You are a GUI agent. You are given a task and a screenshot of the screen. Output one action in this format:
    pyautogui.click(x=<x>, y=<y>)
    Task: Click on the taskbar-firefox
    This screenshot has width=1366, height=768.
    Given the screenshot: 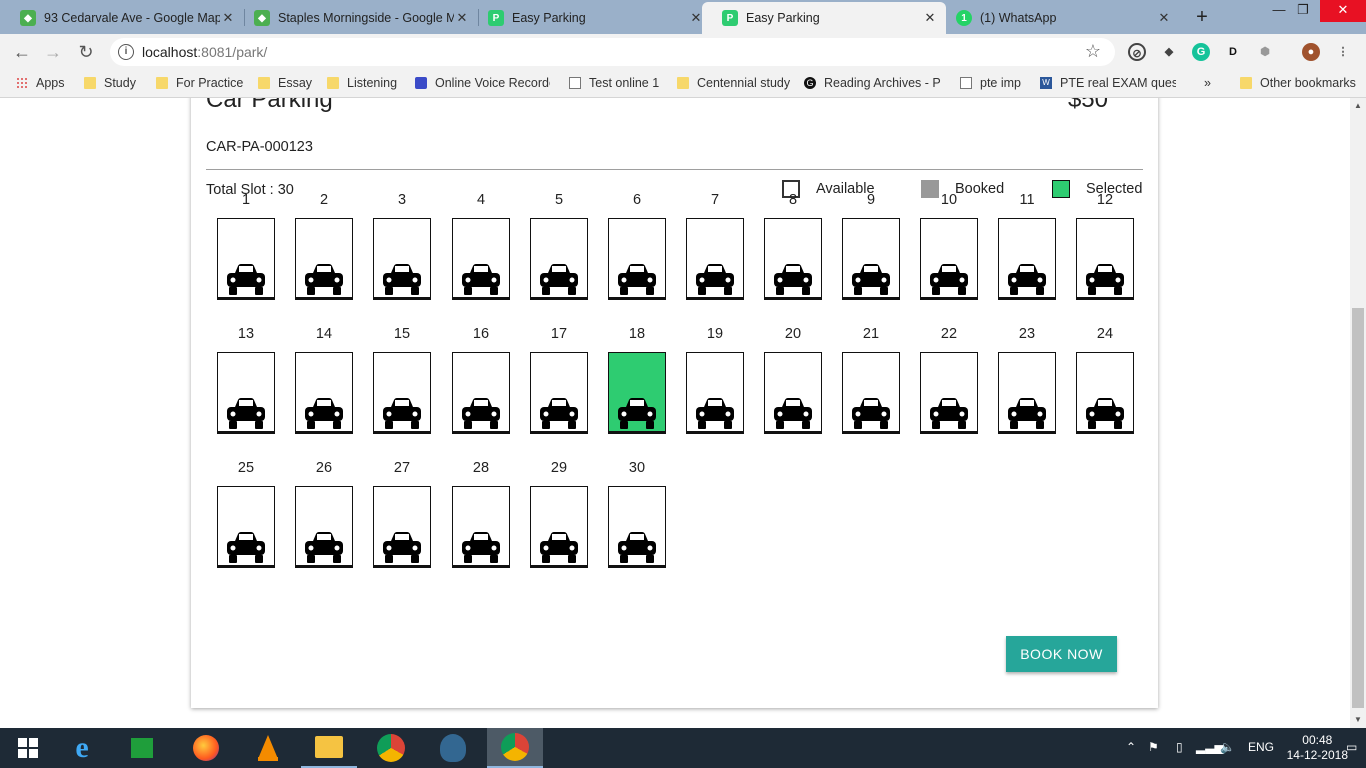 What is the action you would take?
    pyautogui.click(x=206, y=748)
    